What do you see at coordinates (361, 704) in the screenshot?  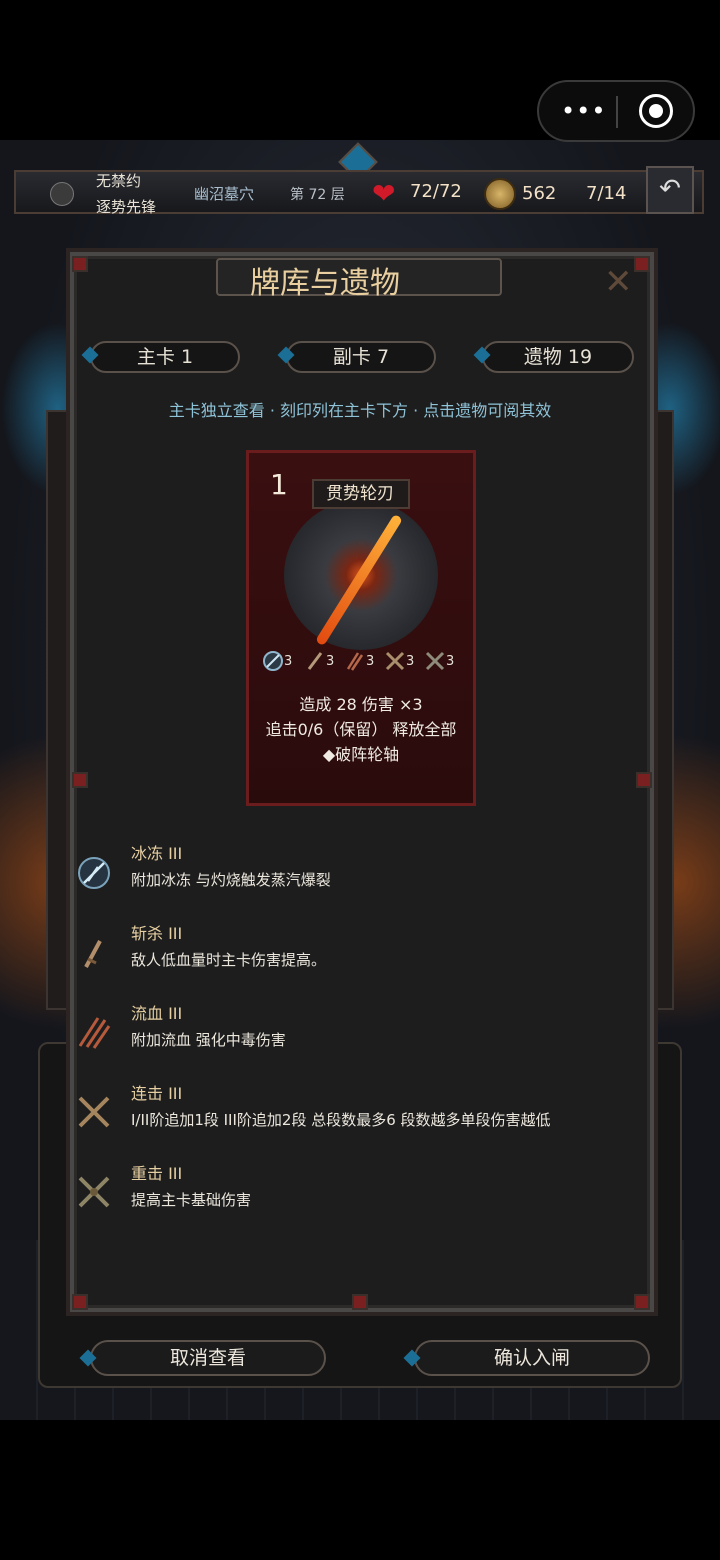 I see `card-effect-line-1: 造成 28 伤害 ×3` at bounding box center [361, 704].